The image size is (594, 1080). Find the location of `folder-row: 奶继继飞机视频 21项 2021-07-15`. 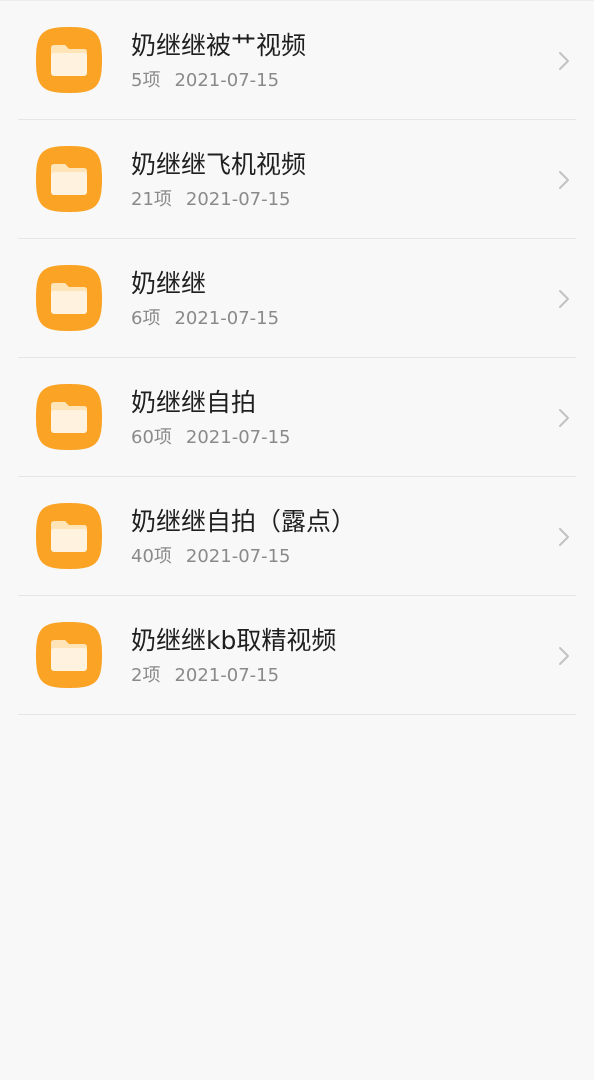

folder-row: 奶继继飞机视频 21项 2021-07-15 is located at coordinates (297, 179).